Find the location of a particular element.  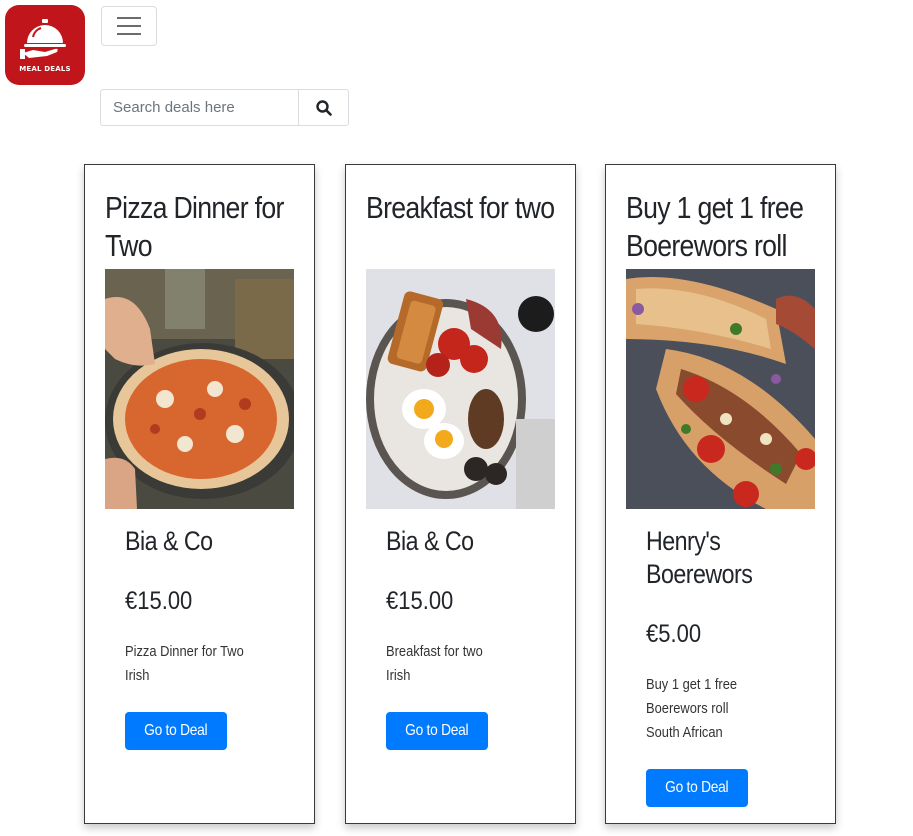

deal-description: Pizza Dinner for Two is located at coordinates (184, 651).